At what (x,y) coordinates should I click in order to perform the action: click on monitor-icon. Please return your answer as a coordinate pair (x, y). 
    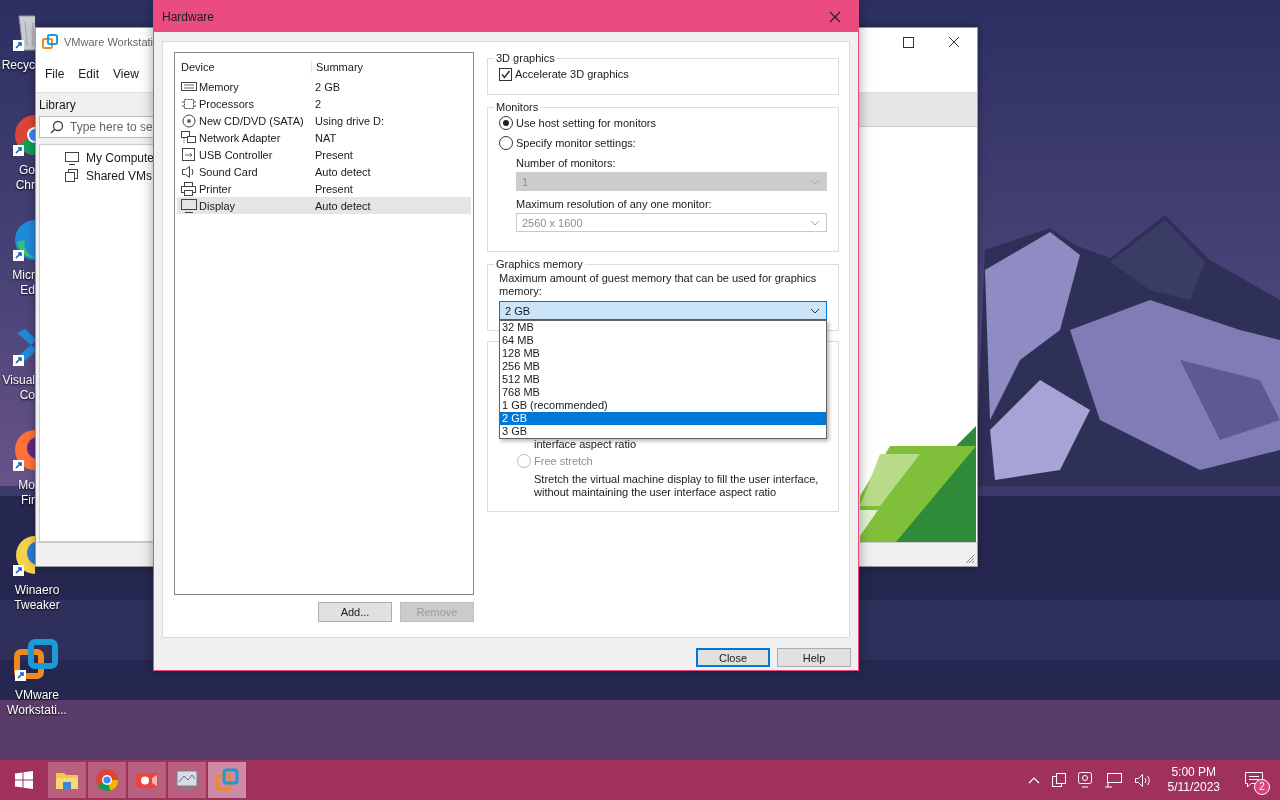
    Looking at the image, I should click on (72, 158).